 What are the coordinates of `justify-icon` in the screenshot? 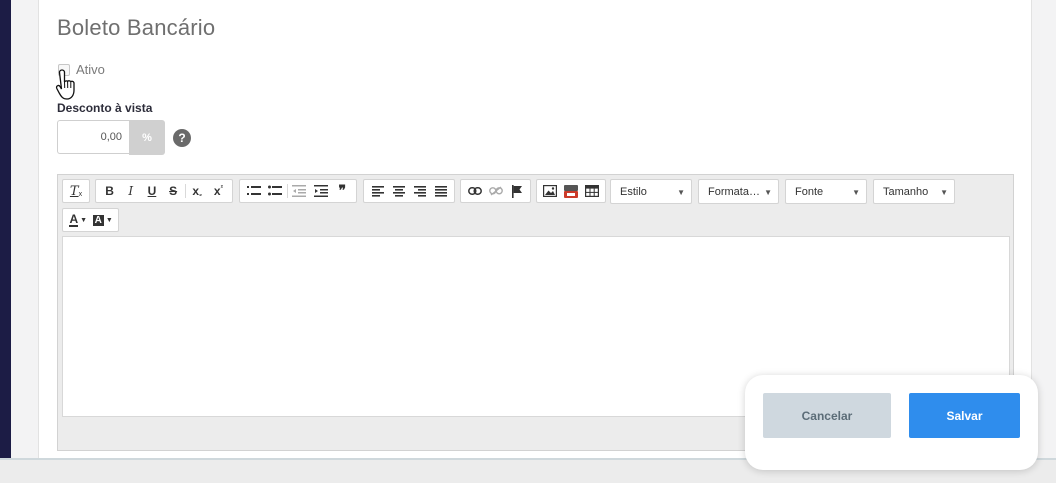 It's located at (440, 191).